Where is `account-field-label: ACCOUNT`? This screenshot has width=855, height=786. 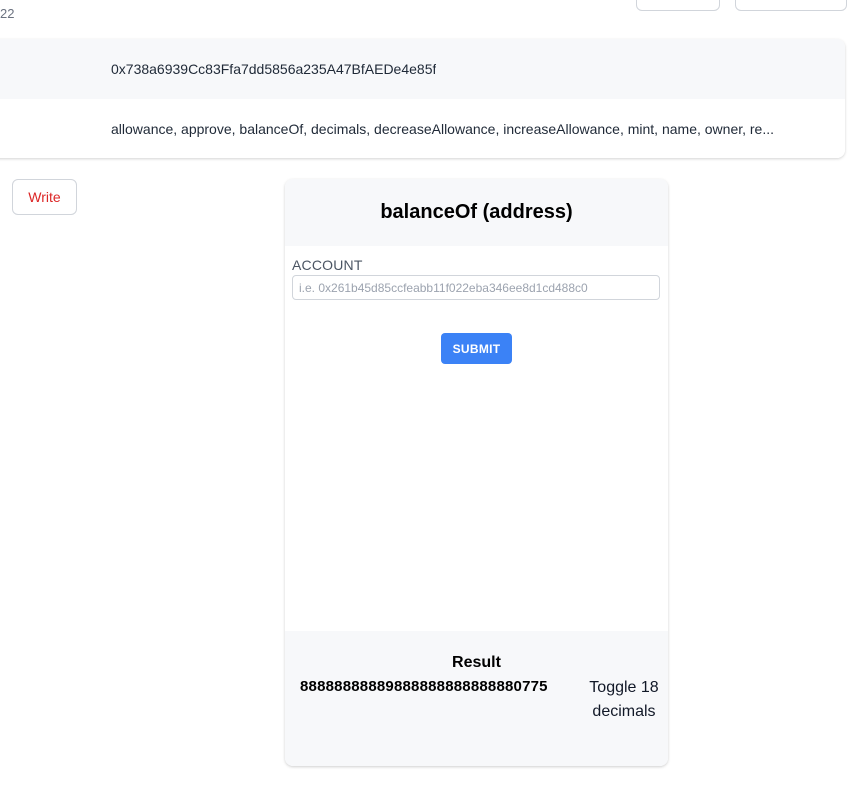
account-field-label: ACCOUNT is located at coordinates (327, 265).